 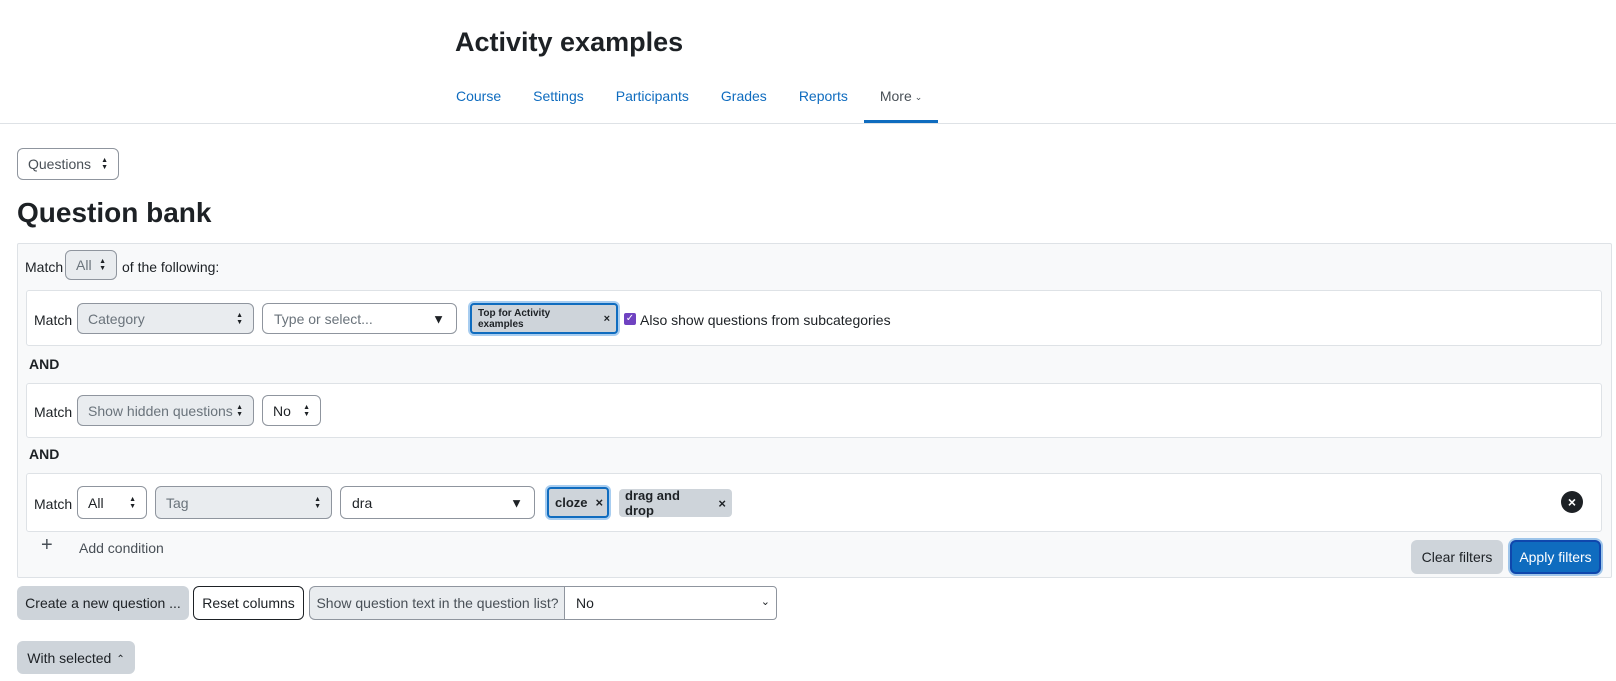 I want to click on tag-field-value: Tag, so click(x=177, y=502).